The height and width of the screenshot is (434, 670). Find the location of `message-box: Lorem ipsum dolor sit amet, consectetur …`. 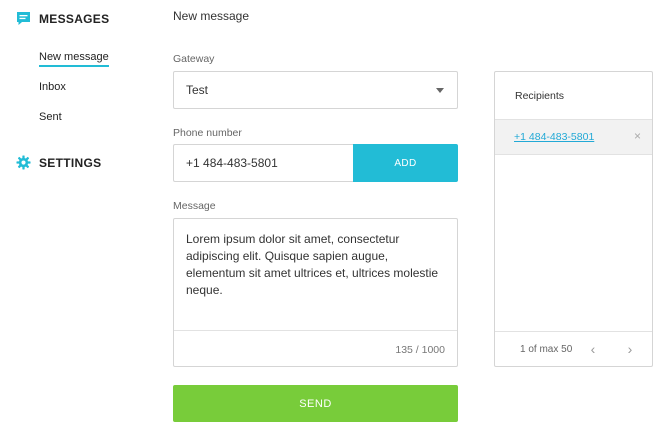

message-box: Lorem ipsum dolor sit amet, consectetur … is located at coordinates (315, 292).